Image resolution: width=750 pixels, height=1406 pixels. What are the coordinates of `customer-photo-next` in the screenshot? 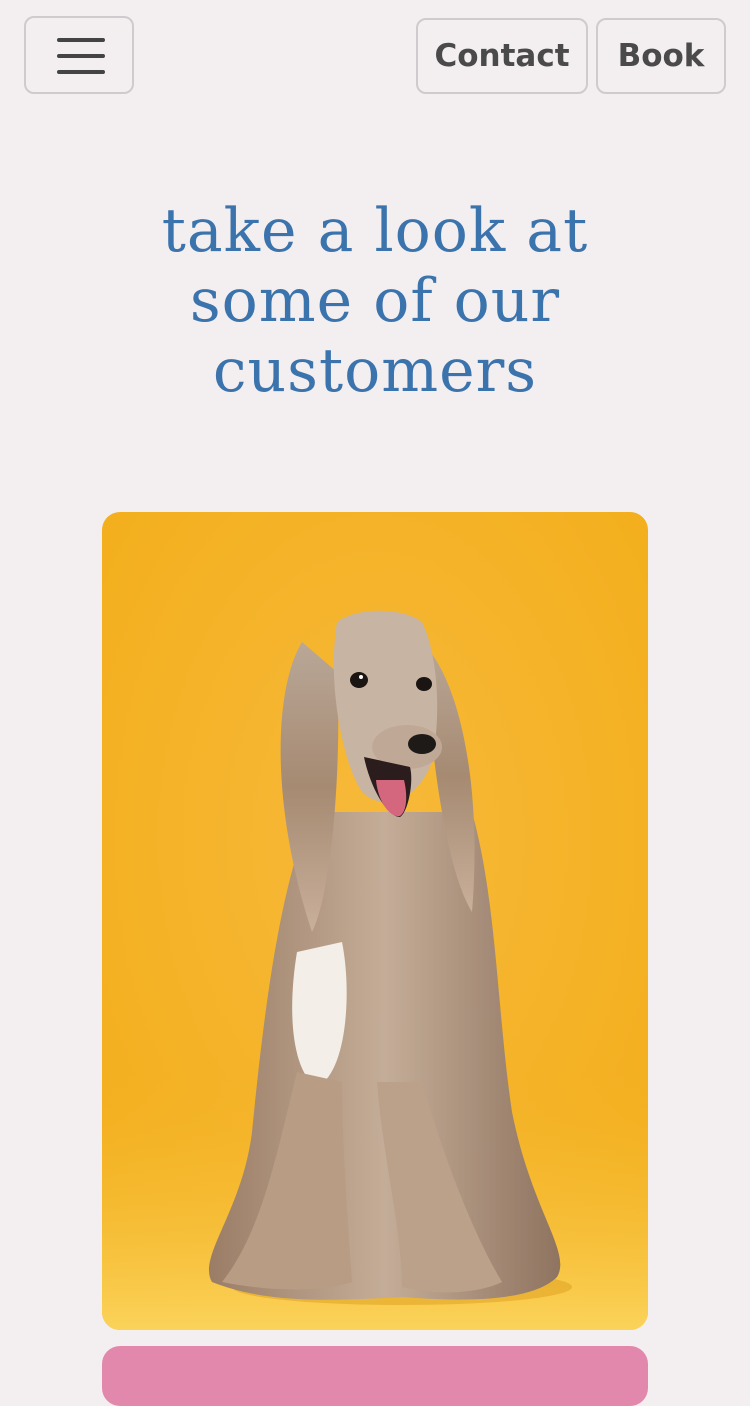 It's located at (375, 1376).